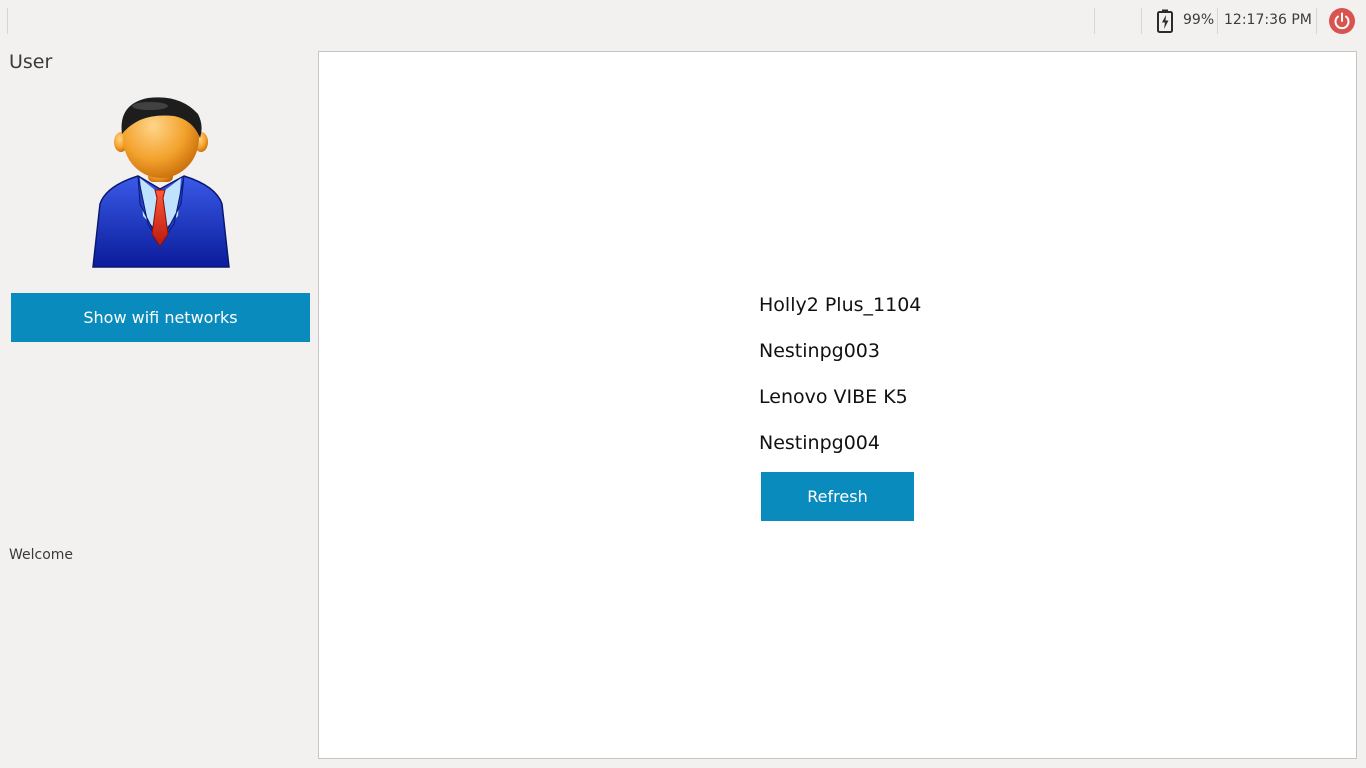 This screenshot has height=768, width=1366. I want to click on battery-charging-icon, so click(1165, 21).